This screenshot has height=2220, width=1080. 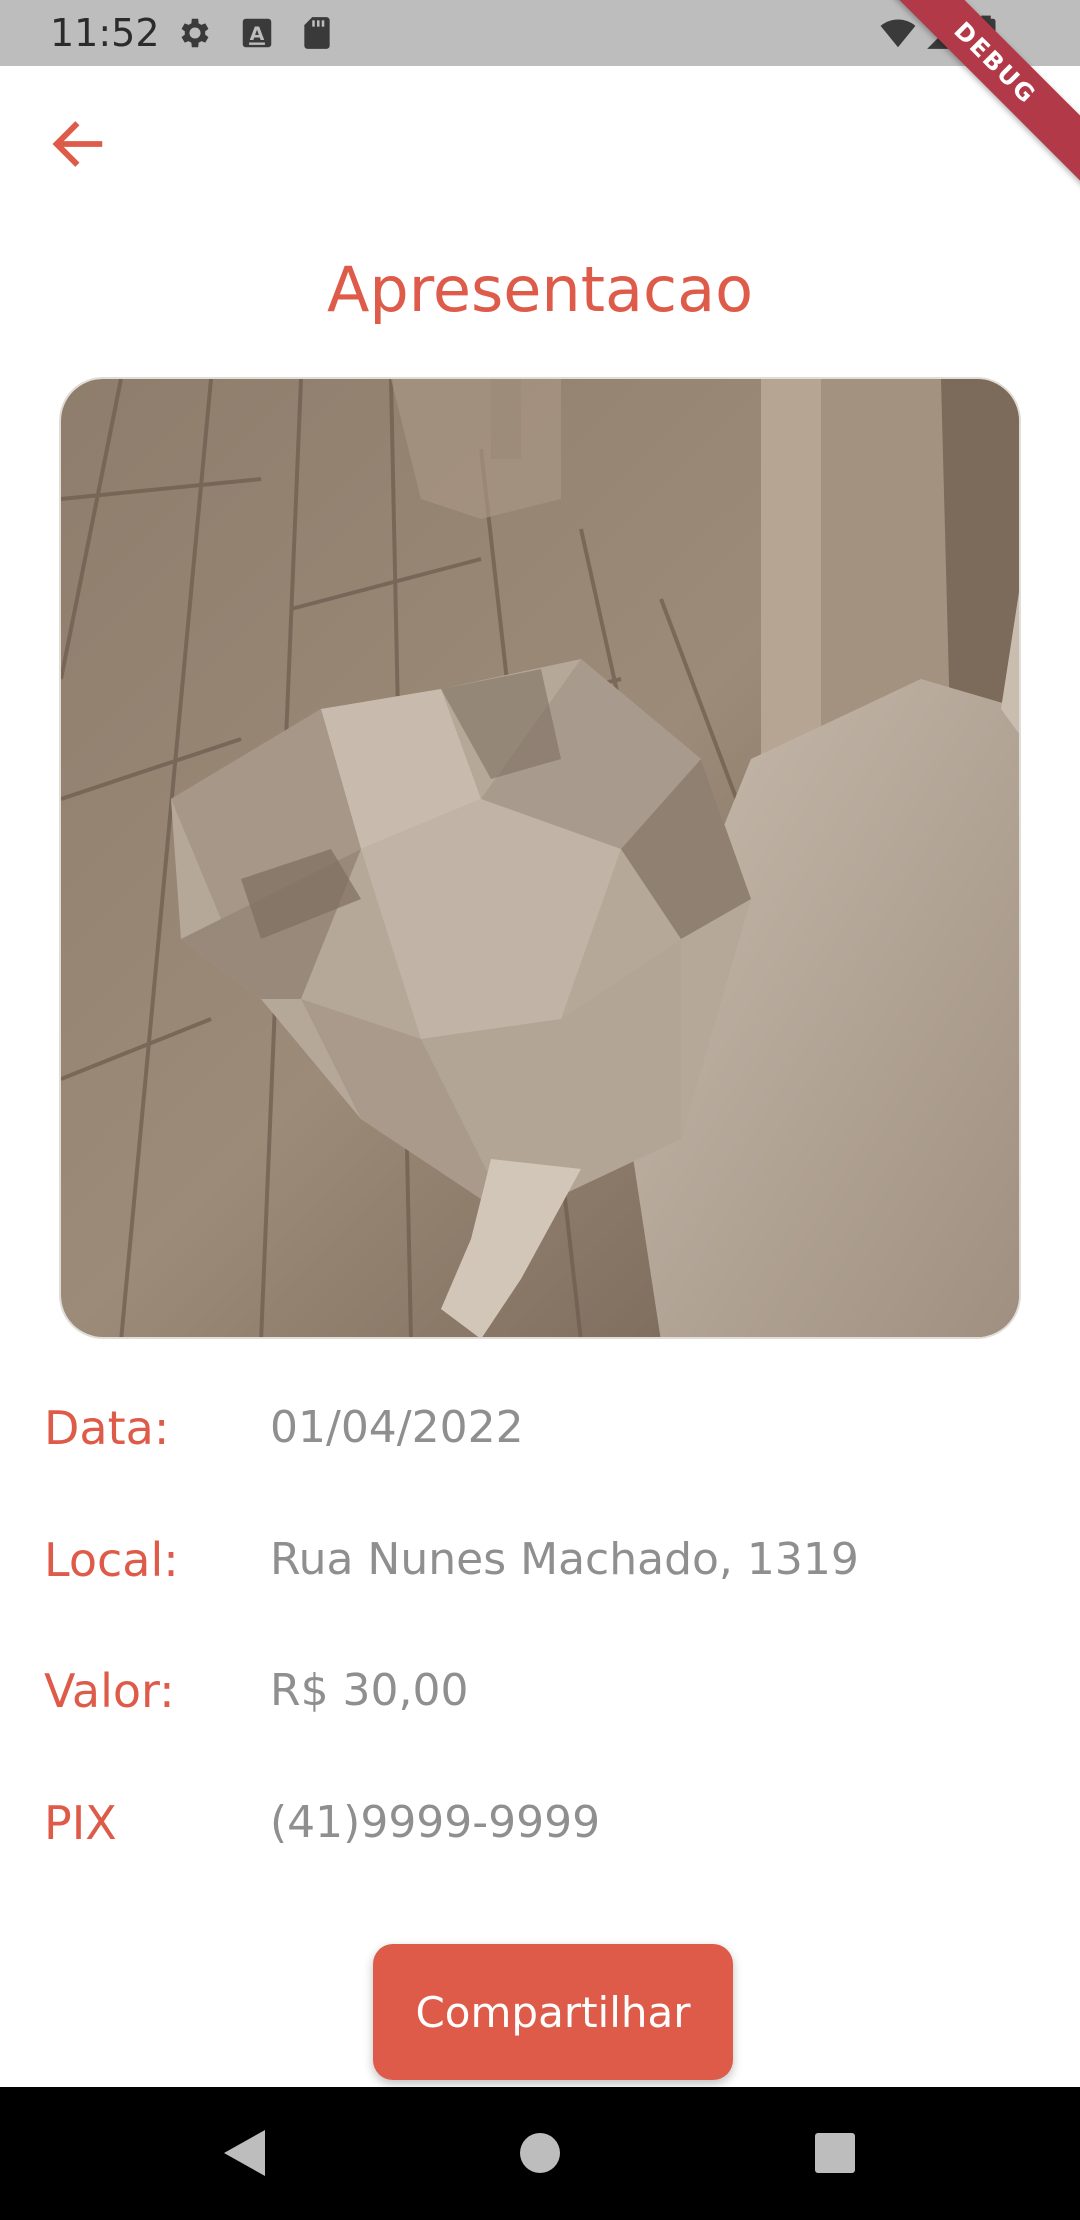 I want to click on back-button, so click(x=78, y=144).